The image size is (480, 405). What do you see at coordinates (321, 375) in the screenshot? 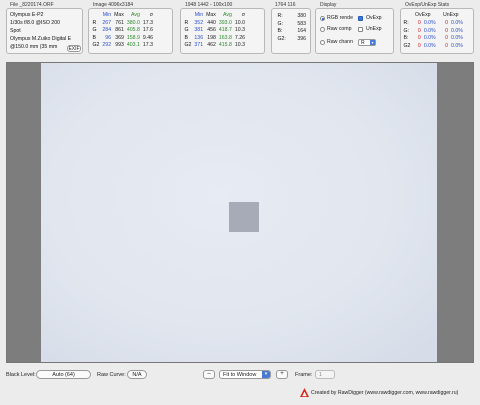
I see `frame-value: 1` at bounding box center [321, 375].